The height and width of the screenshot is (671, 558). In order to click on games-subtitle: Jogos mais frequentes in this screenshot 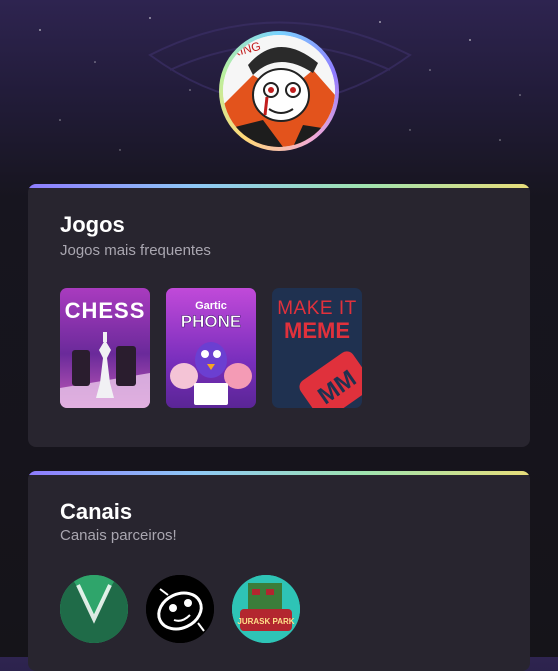, I will do `click(135, 250)`.